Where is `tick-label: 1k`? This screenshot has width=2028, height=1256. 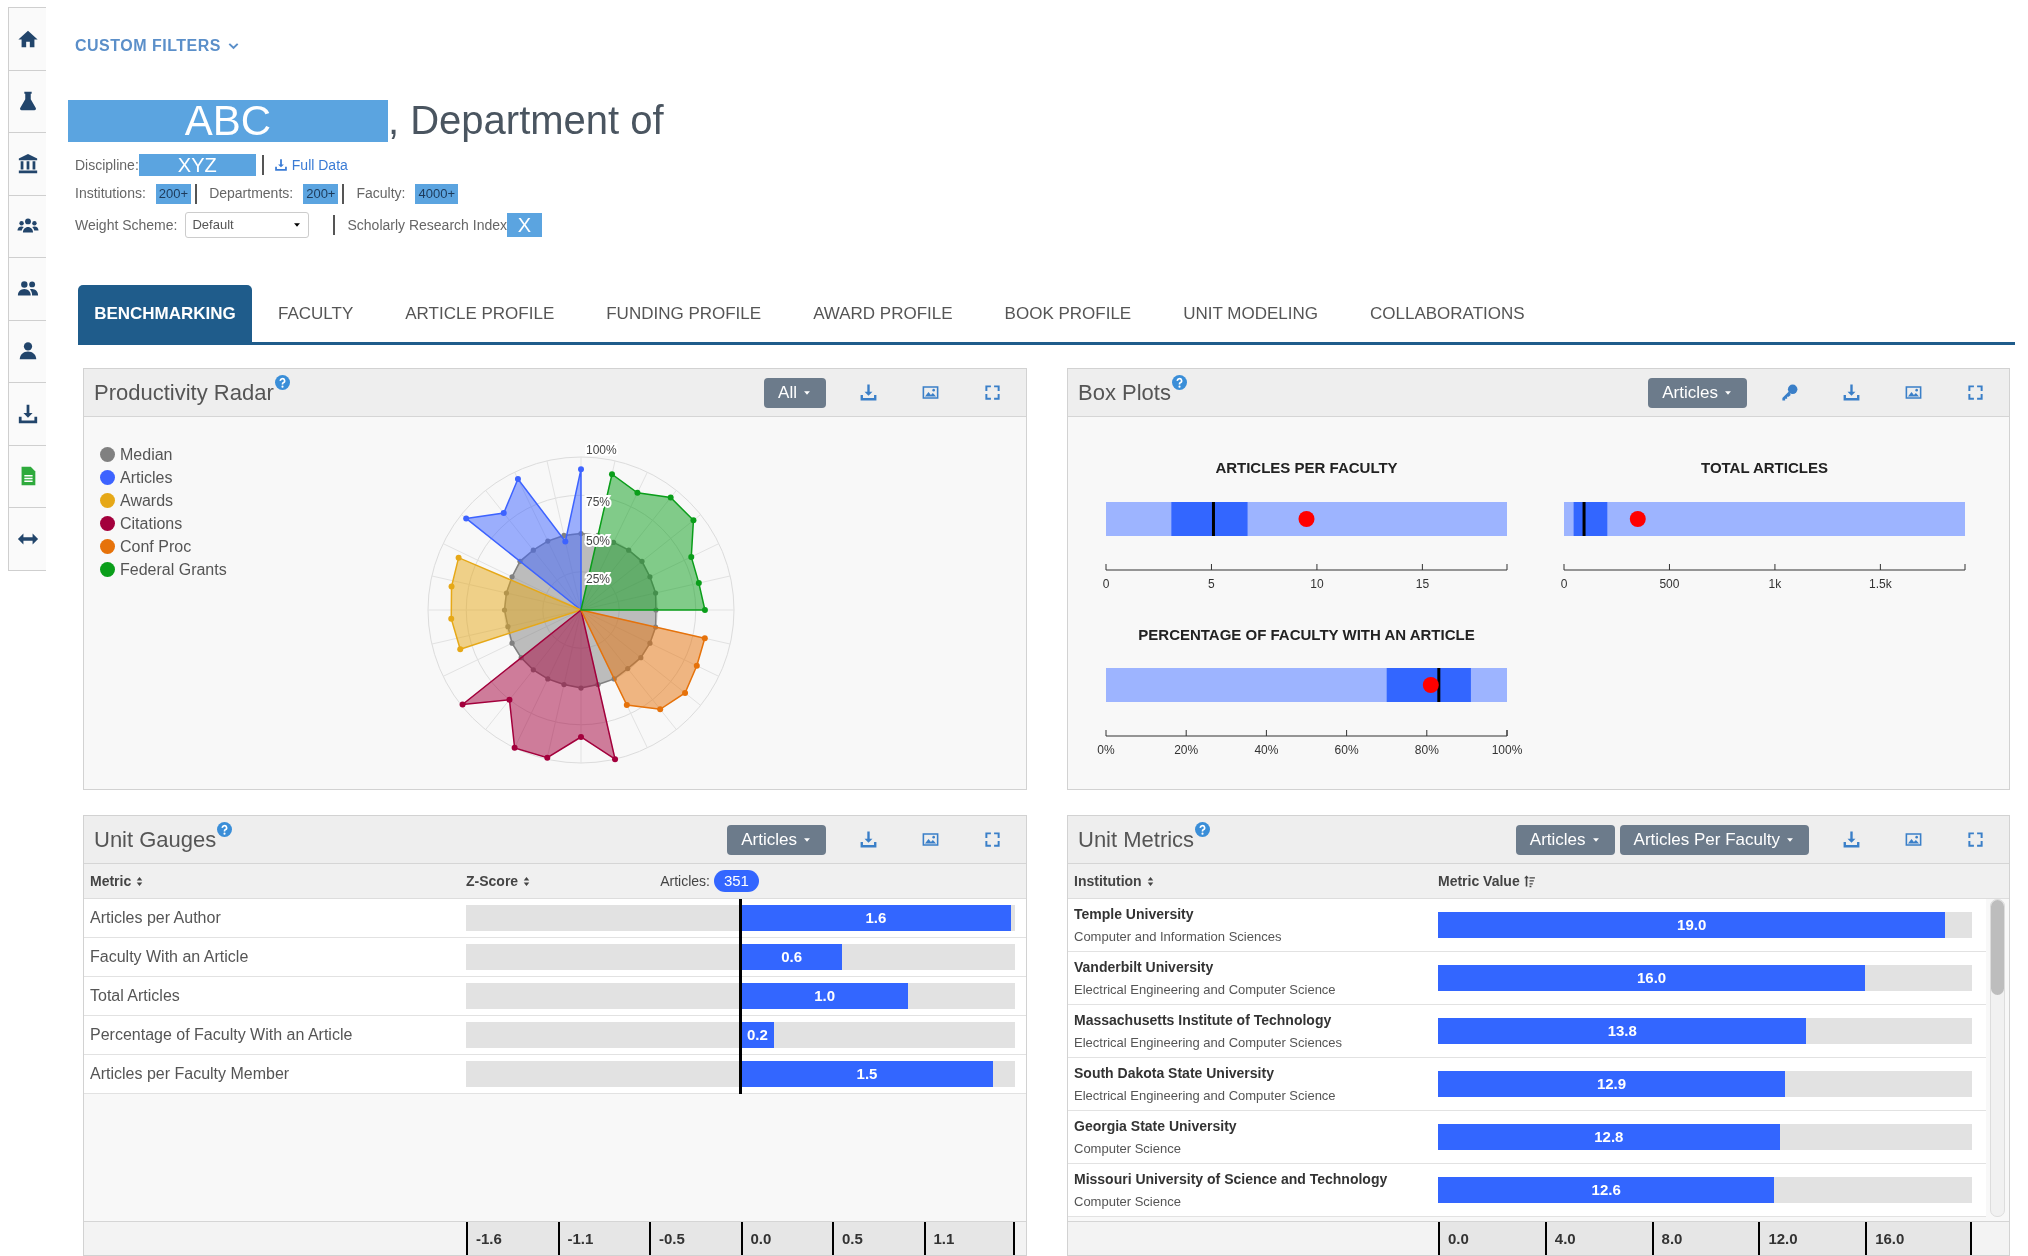 tick-label: 1k is located at coordinates (1775, 583).